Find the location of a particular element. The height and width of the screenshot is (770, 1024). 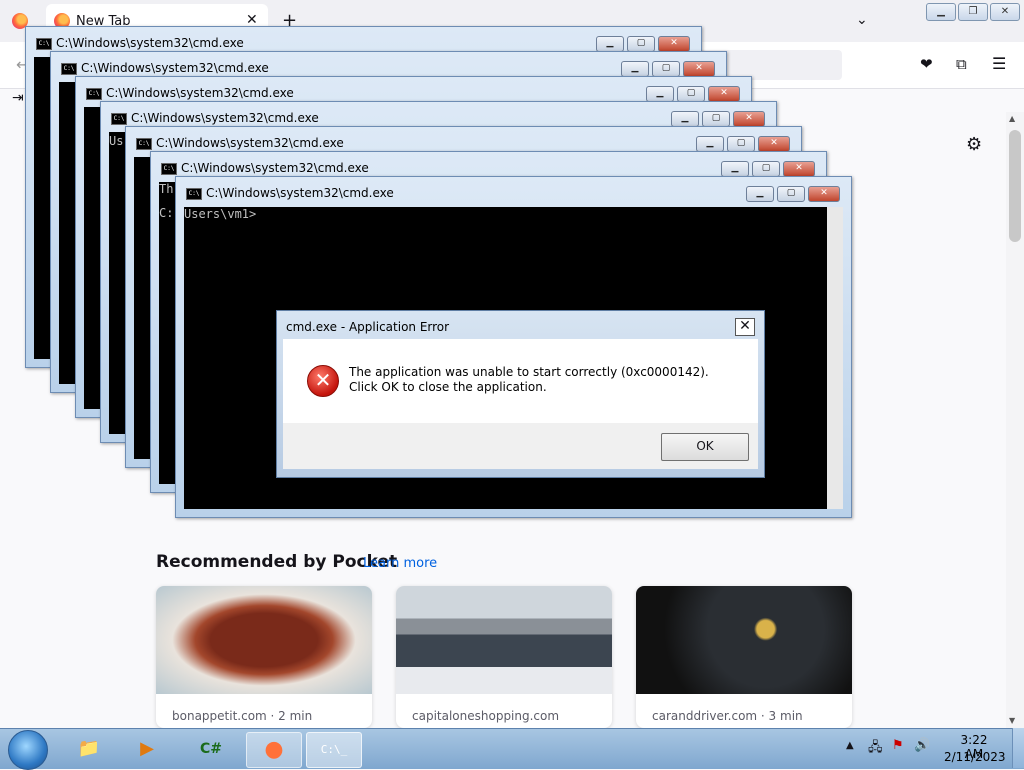

card-source: capitaloneshopping.com is located at coordinates (486, 716).